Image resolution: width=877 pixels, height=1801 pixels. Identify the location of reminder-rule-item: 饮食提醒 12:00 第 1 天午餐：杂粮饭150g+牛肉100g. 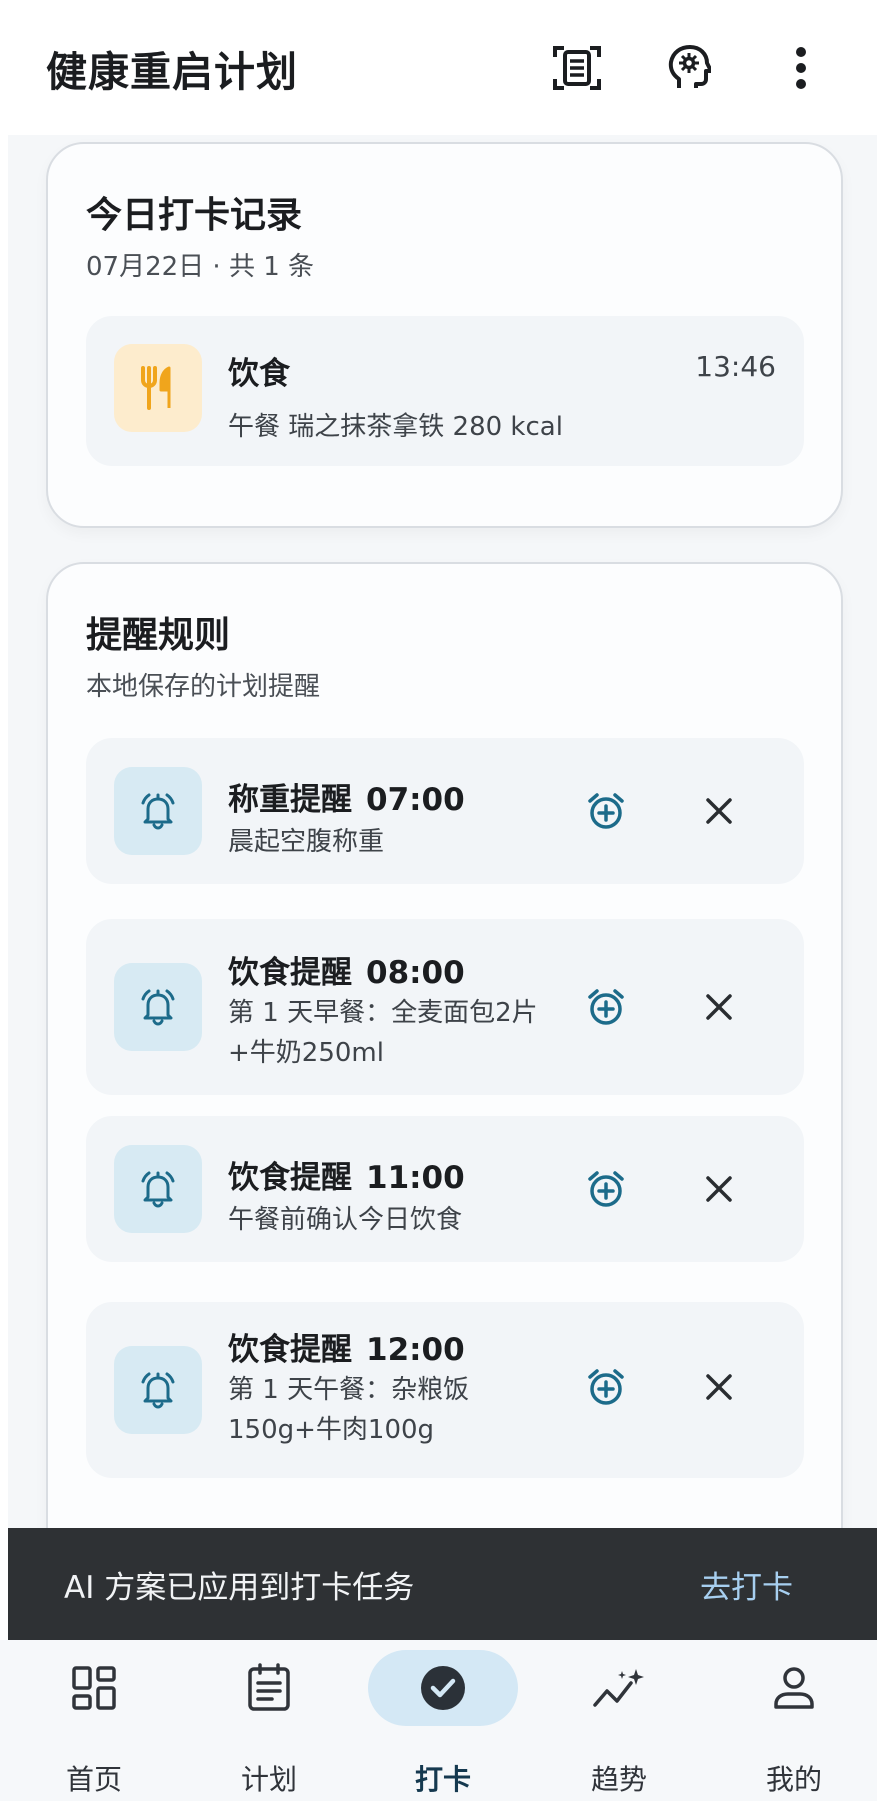
(445, 1390).